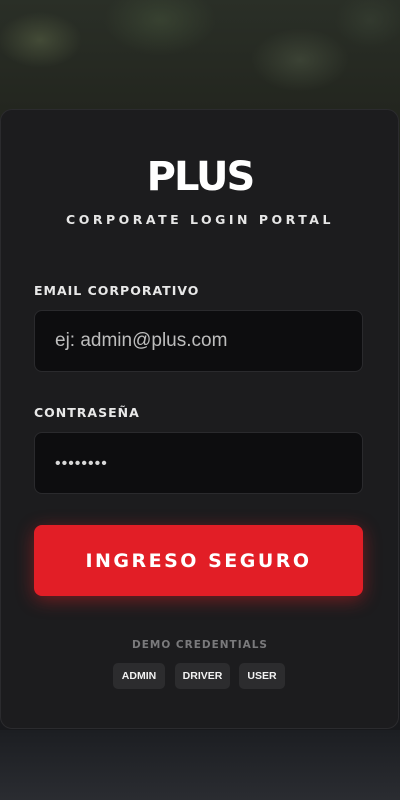 Image resolution: width=400 pixels, height=800 pixels. What do you see at coordinates (198, 560) in the screenshot?
I see `secure-login-button: INGRESO SEGURO` at bounding box center [198, 560].